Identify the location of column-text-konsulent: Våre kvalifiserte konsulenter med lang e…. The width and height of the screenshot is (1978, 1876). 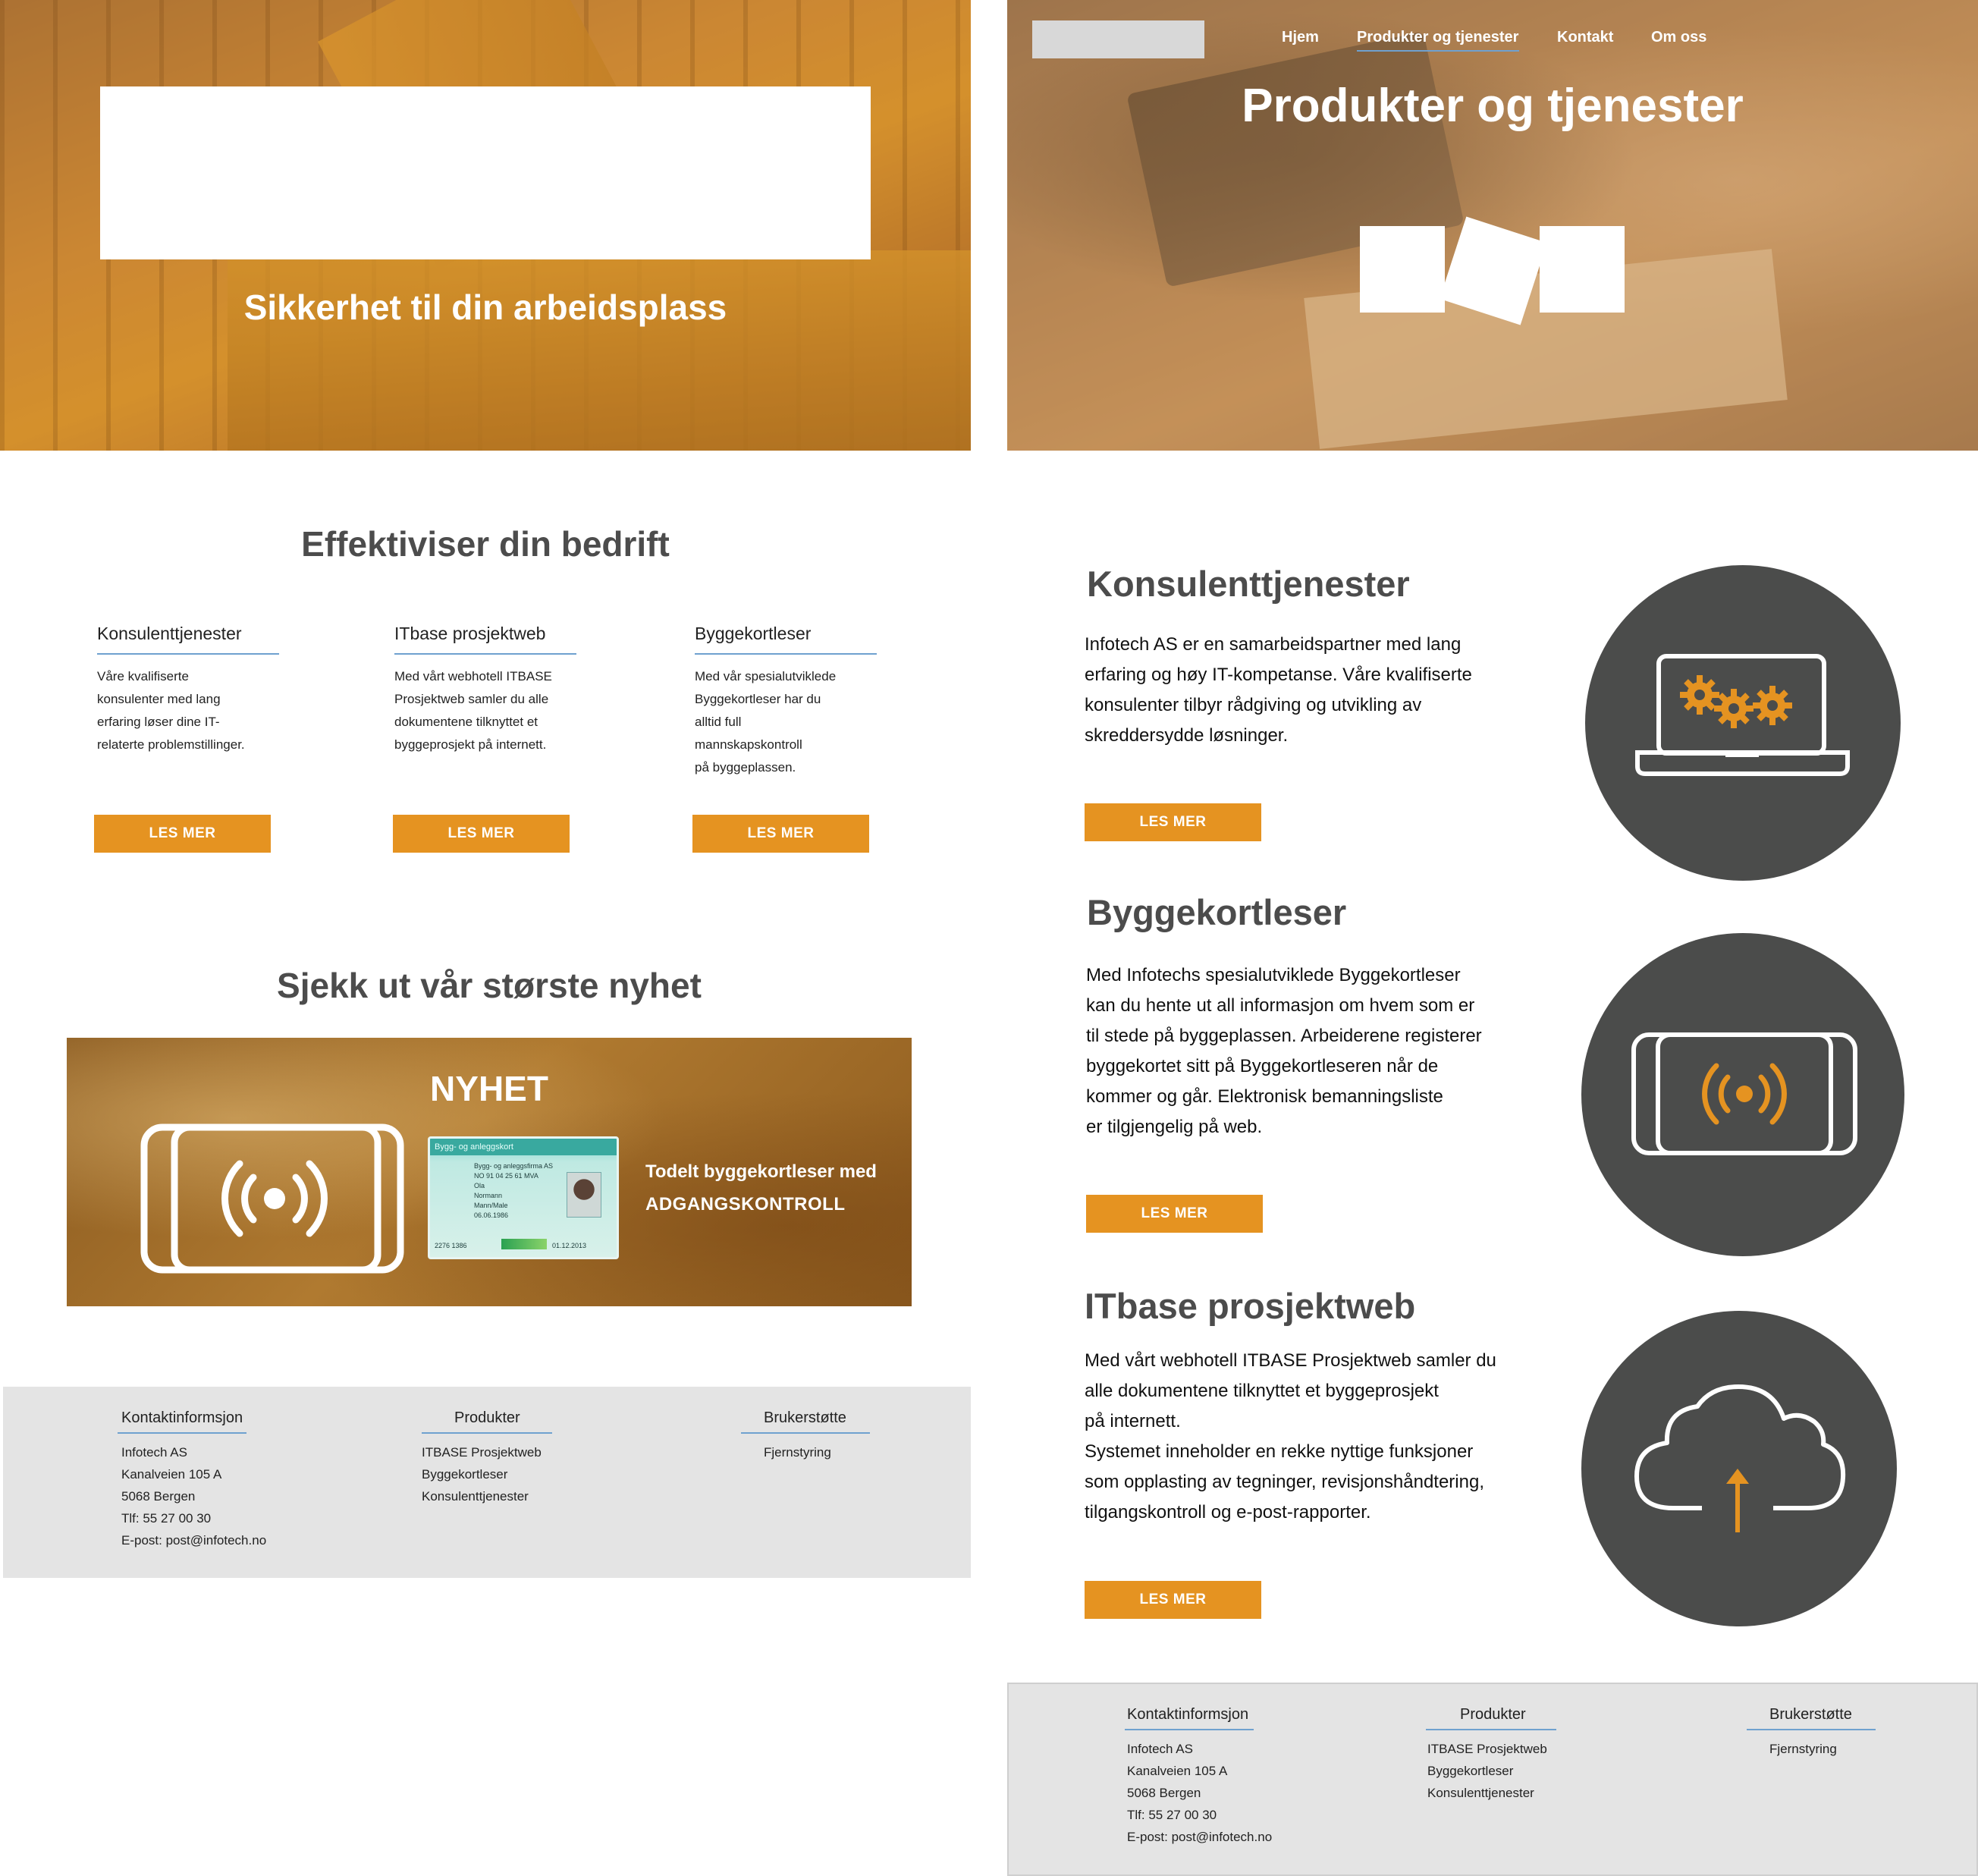
(171, 710).